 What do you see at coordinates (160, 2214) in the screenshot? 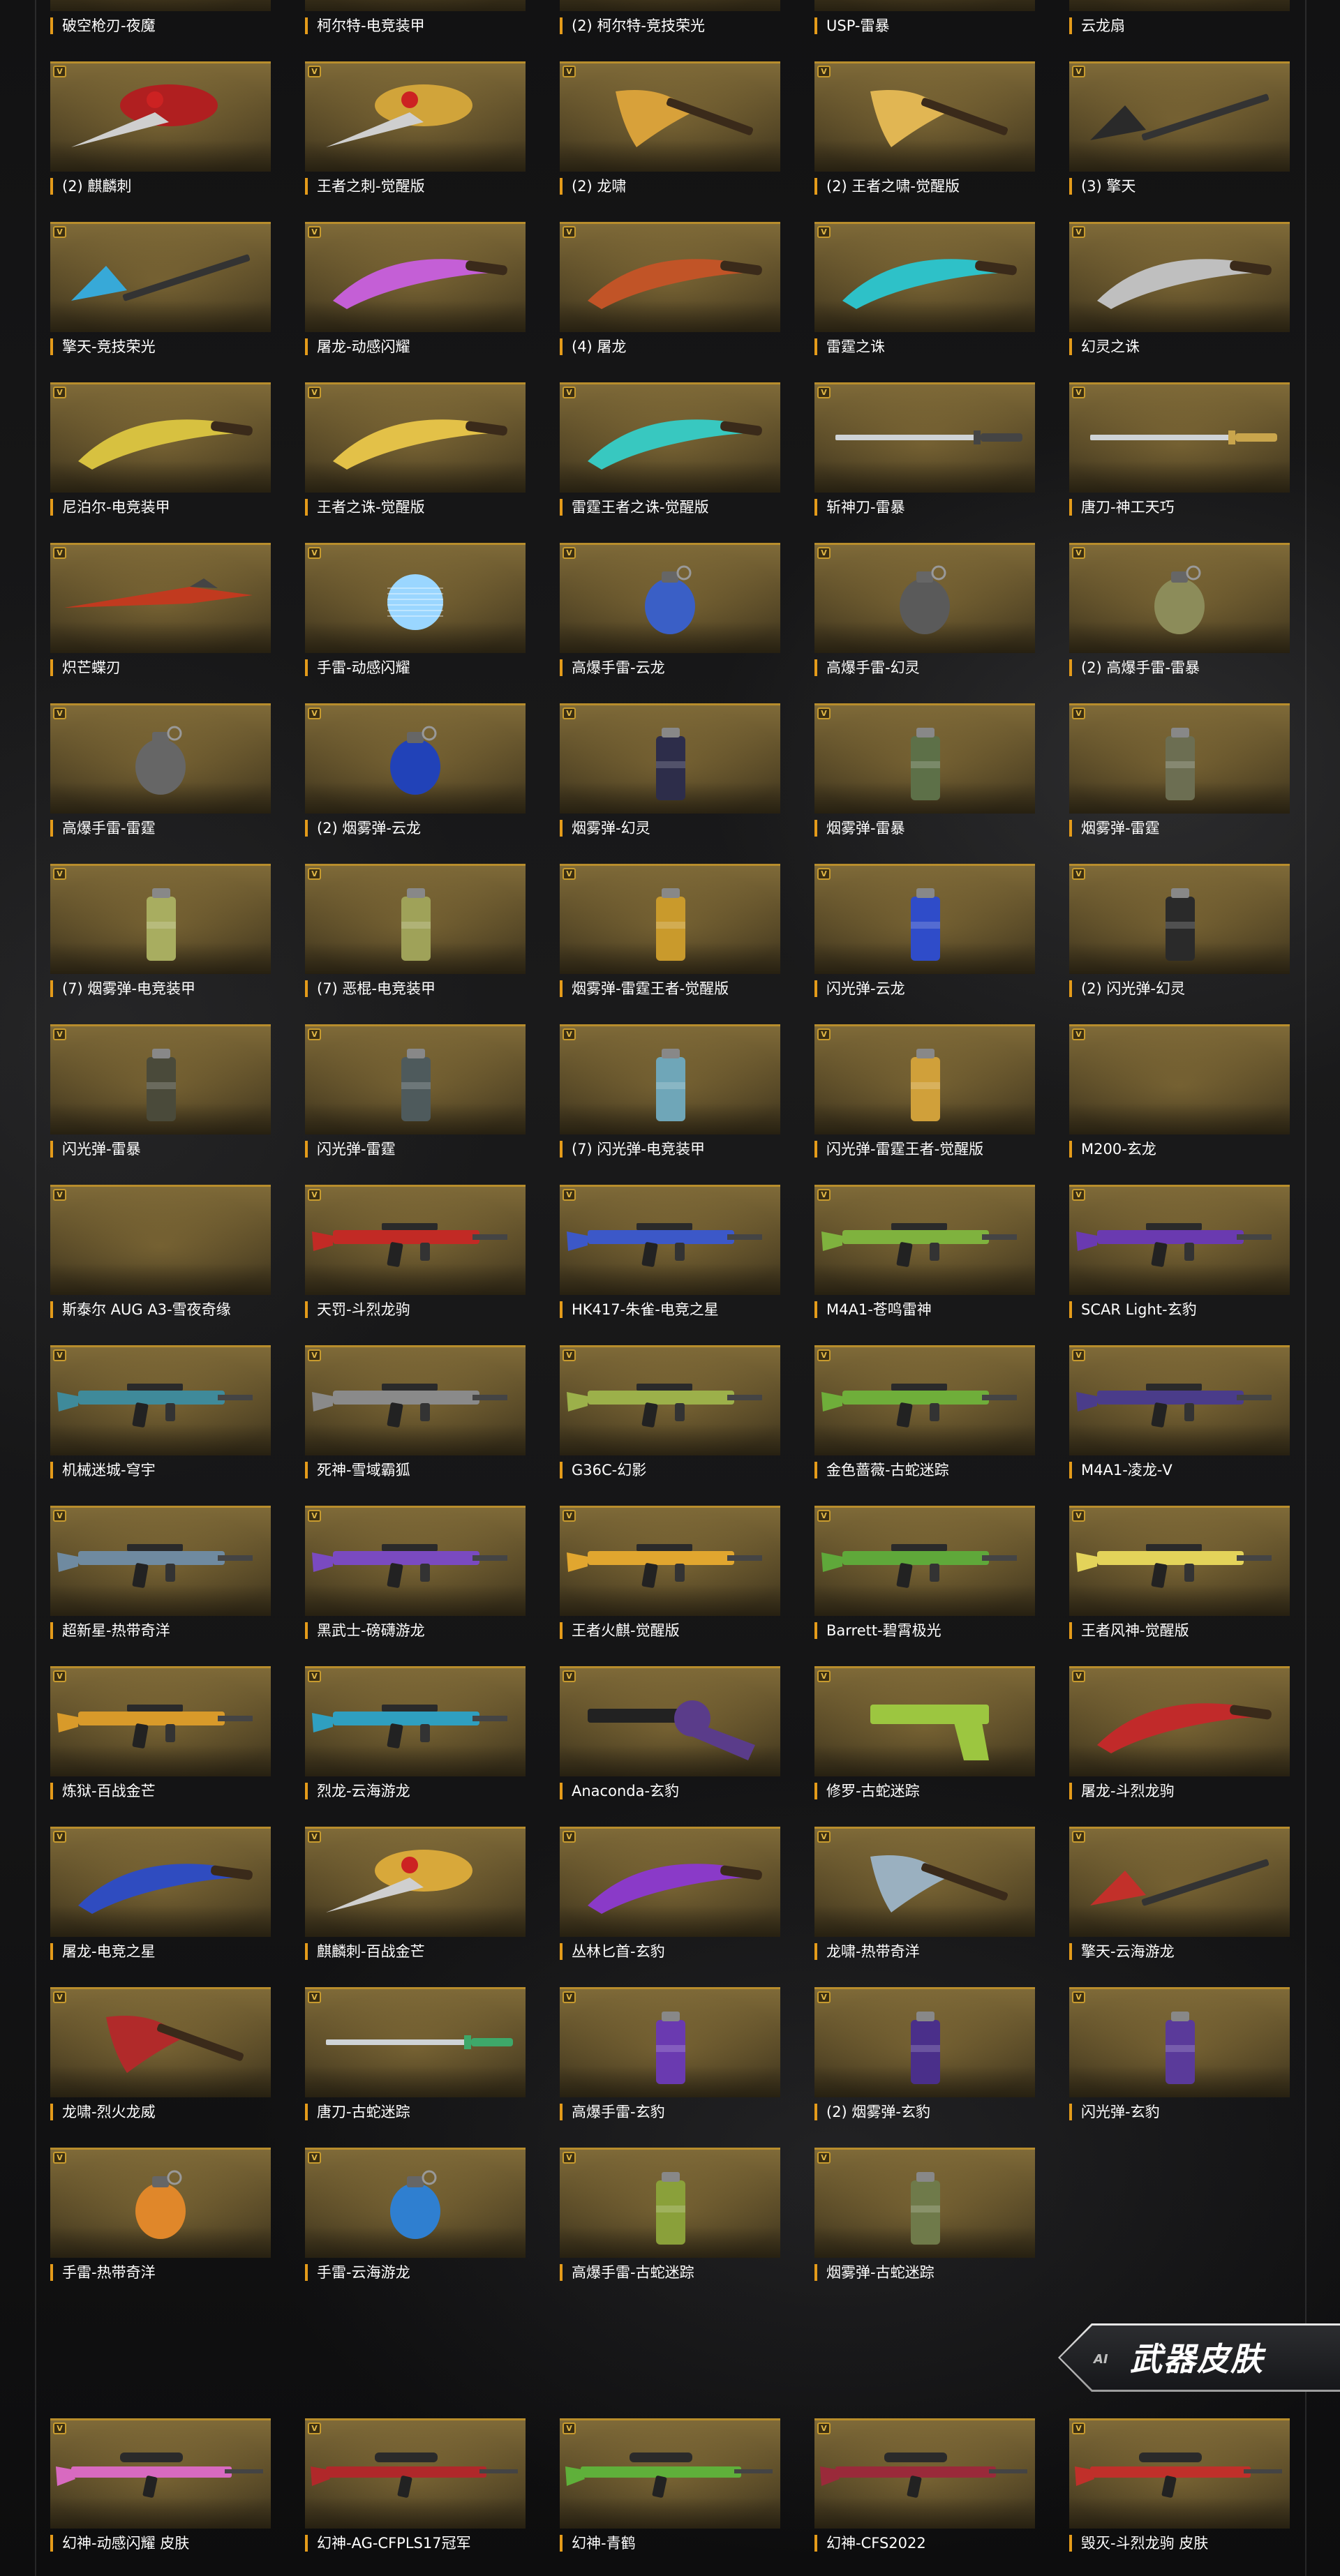
I see `weapon-item-card: V 手雷-热带奇洋` at bounding box center [160, 2214].